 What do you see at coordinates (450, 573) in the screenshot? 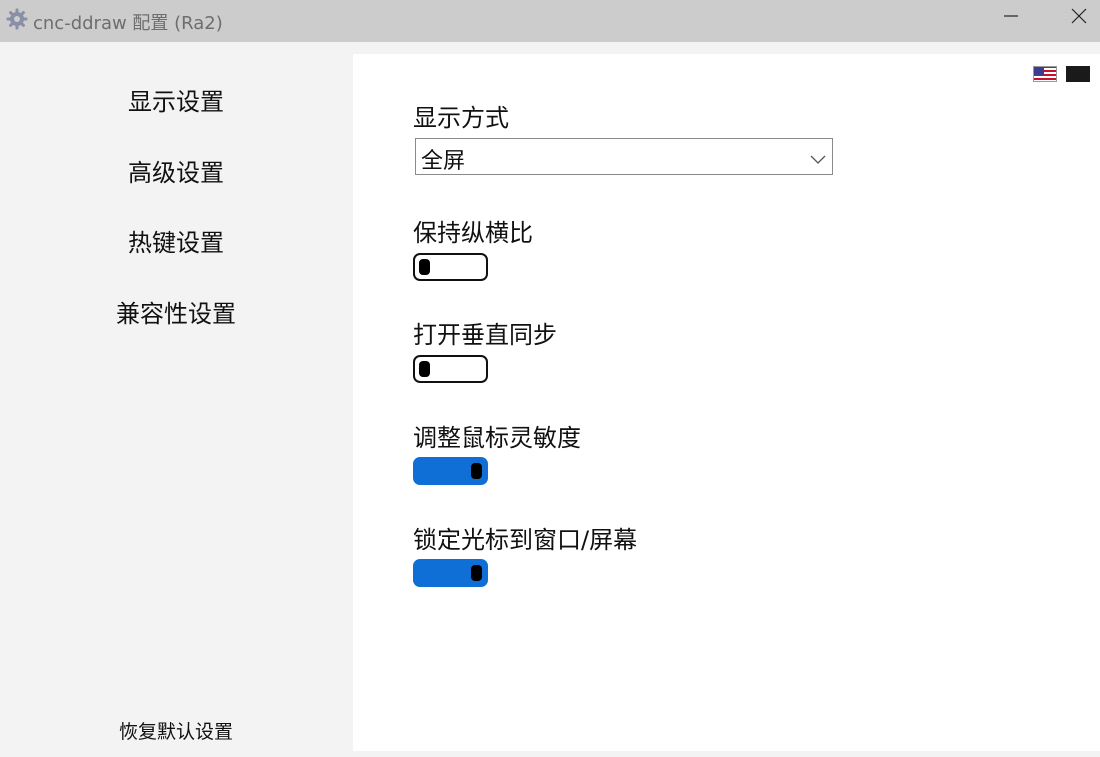
I see `lock-cursor-toggle` at bounding box center [450, 573].